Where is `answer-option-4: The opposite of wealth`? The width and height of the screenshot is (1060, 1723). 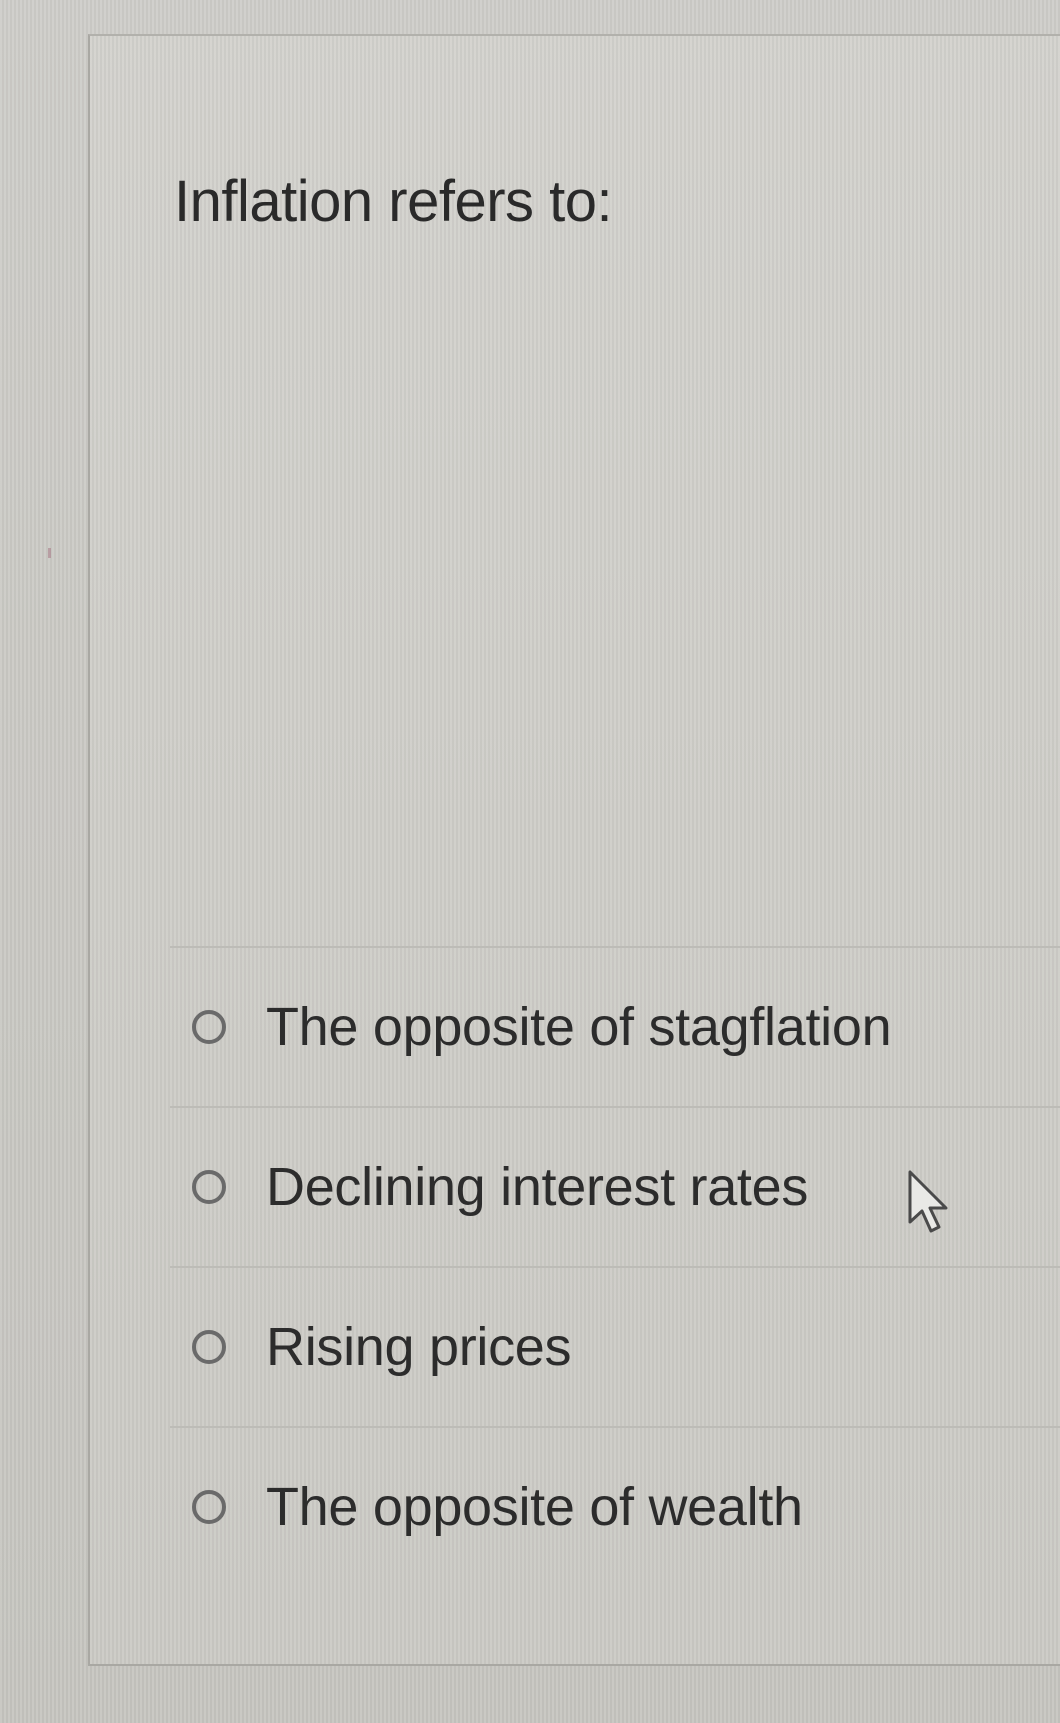
answer-option-4: The opposite of wealth is located at coordinates (615, 1507).